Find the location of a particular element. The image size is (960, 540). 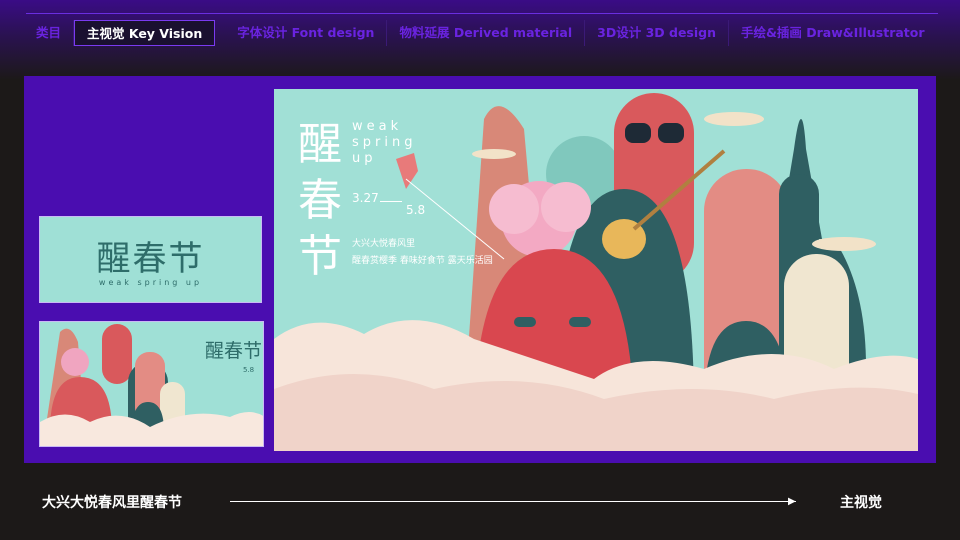

poster-date-end: 5.8 is located at coordinates (416, 210).